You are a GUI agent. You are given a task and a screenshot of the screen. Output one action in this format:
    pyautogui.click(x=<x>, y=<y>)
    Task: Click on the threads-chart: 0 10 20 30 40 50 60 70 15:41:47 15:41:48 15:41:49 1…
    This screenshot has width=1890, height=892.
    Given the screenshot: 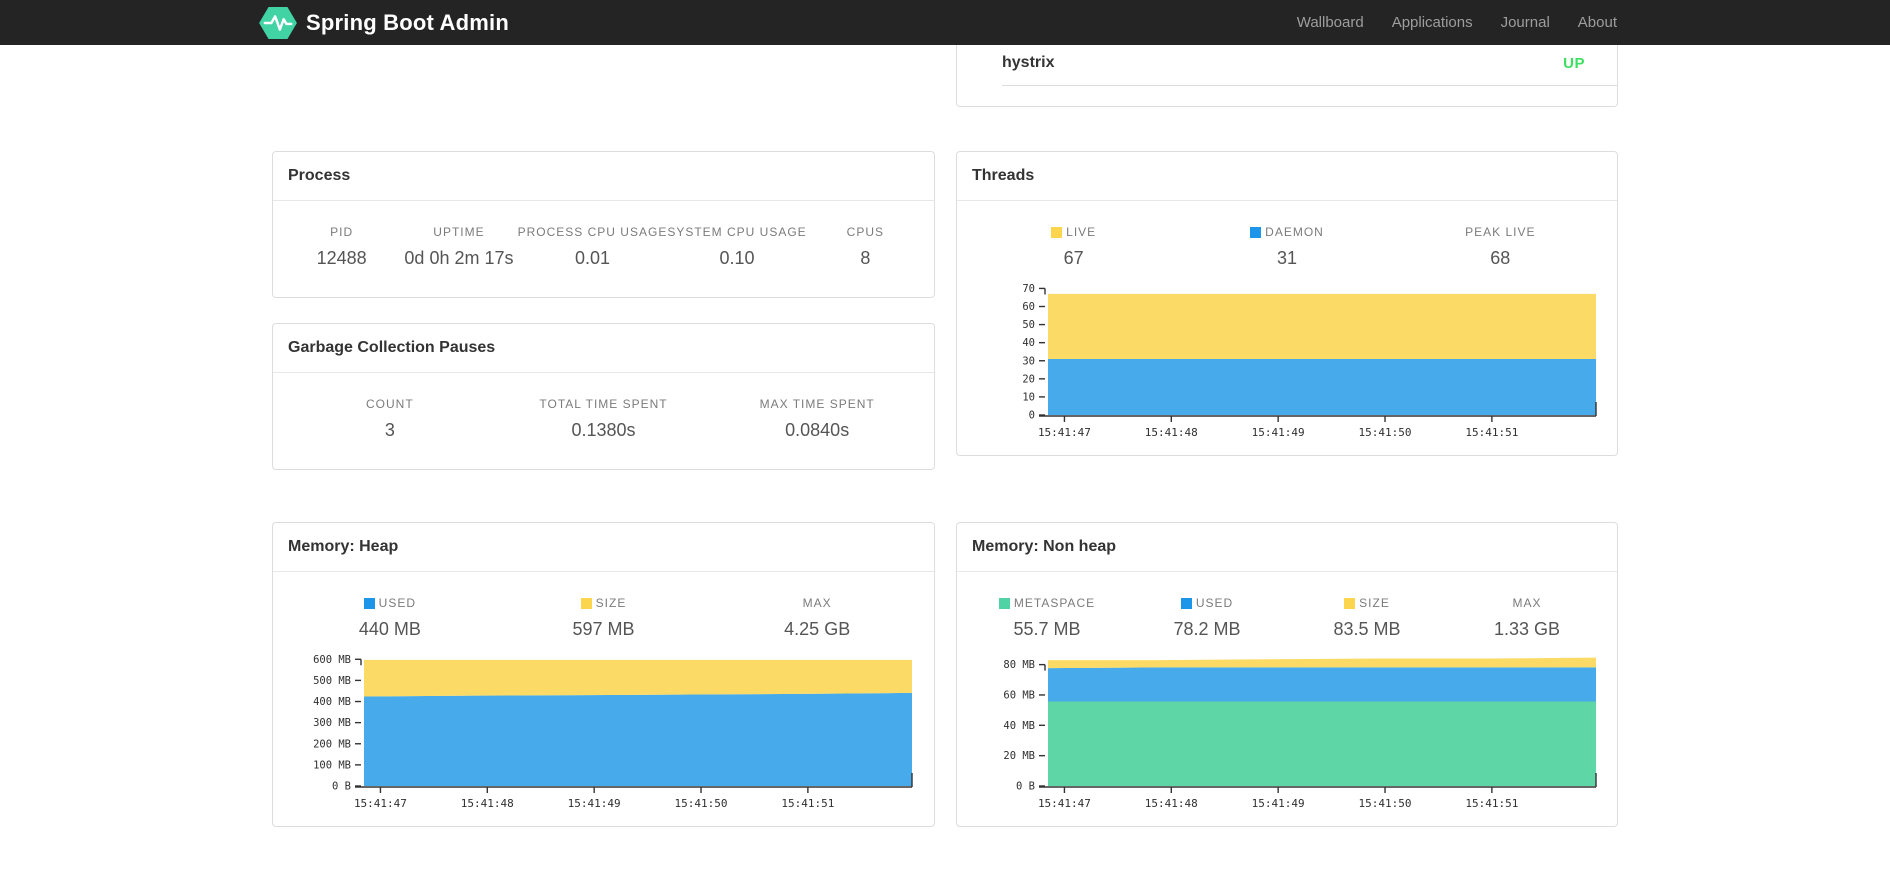 What is the action you would take?
    pyautogui.click(x=1287, y=361)
    